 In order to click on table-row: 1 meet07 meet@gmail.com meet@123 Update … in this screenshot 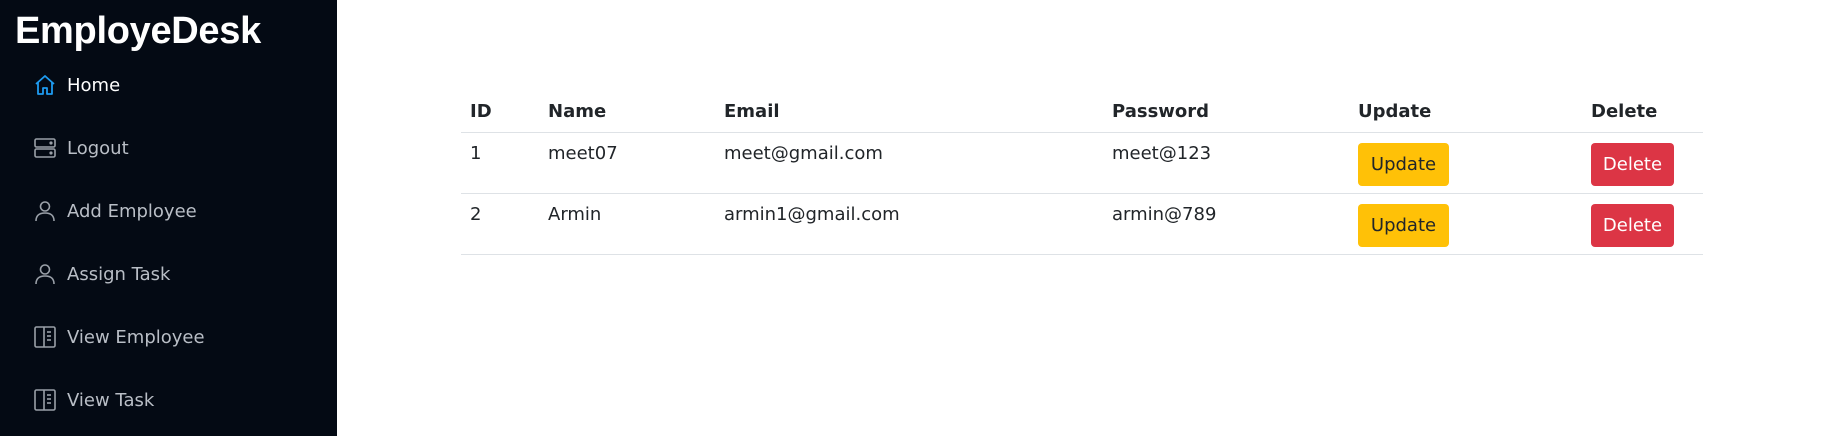, I will do `click(1082, 163)`.